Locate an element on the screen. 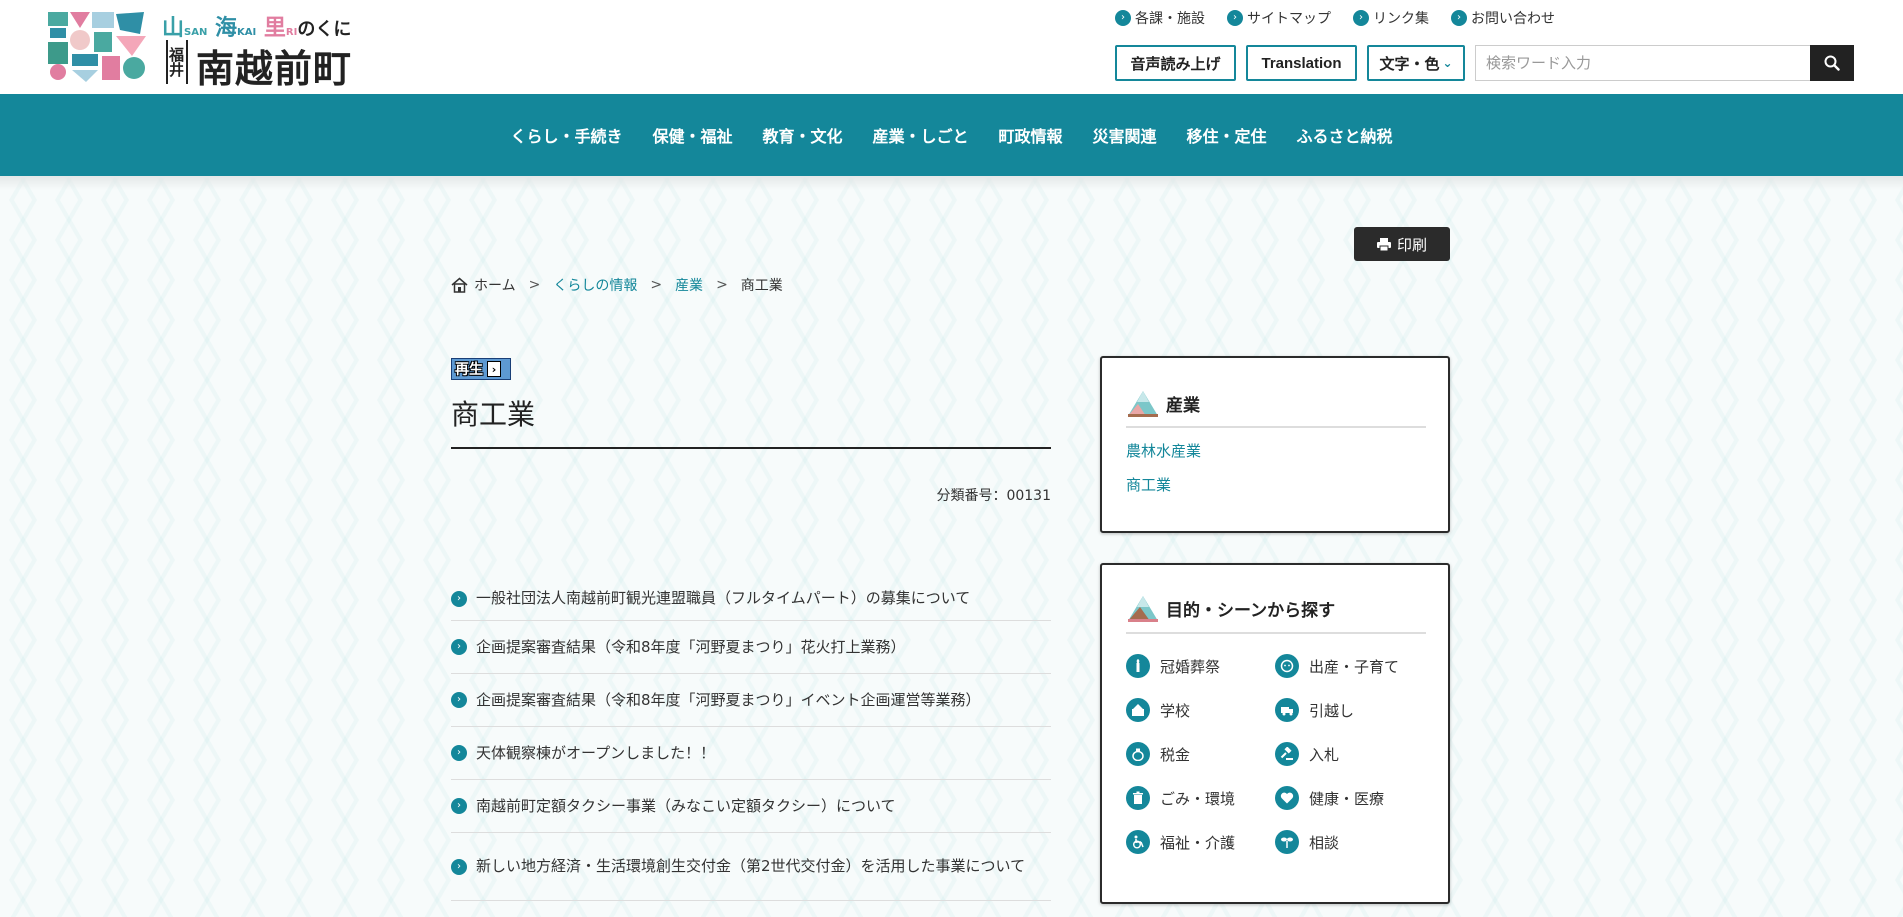 Image resolution: width=1903 pixels, height=917 pixels. print-label: 印刷 is located at coordinates (1411, 244).